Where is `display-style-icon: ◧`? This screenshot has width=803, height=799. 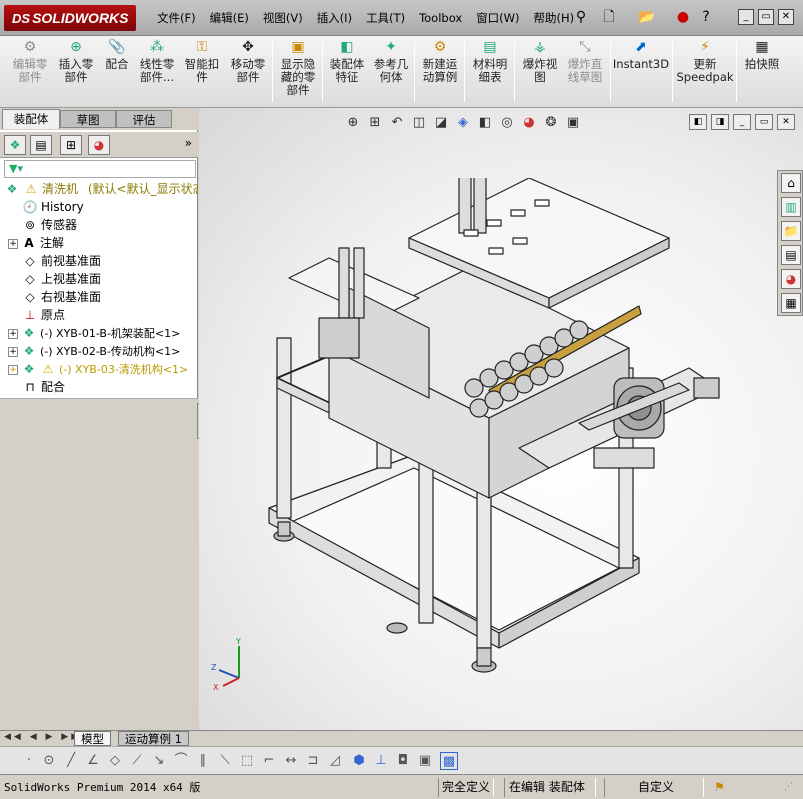
display-style-icon: ◧ is located at coordinates (485, 123).